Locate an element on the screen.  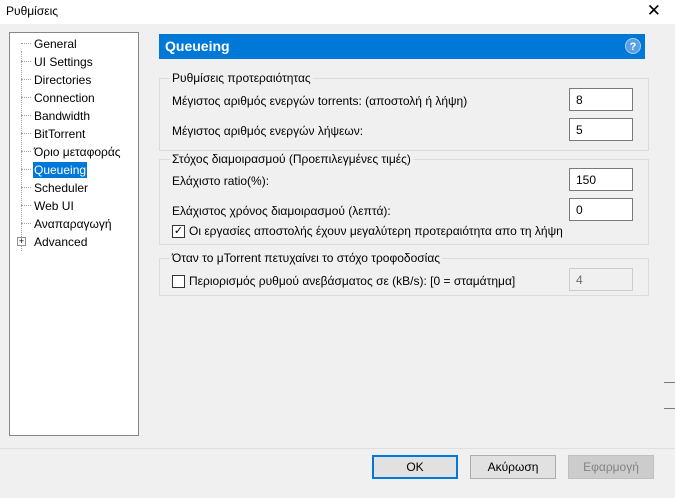
ok-button: OK is located at coordinates (415, 467).